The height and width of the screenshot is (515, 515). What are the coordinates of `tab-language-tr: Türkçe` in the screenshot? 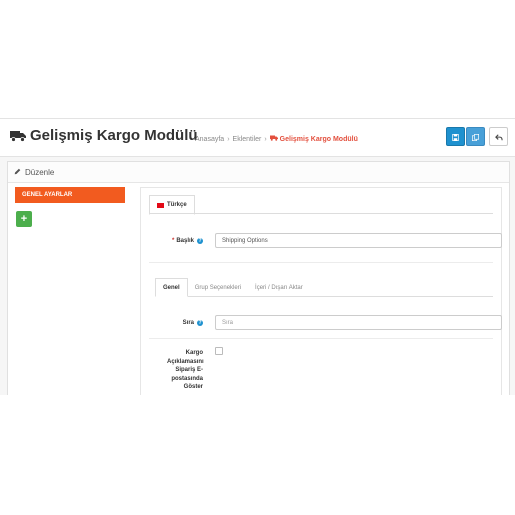 It's located at (172, 205).